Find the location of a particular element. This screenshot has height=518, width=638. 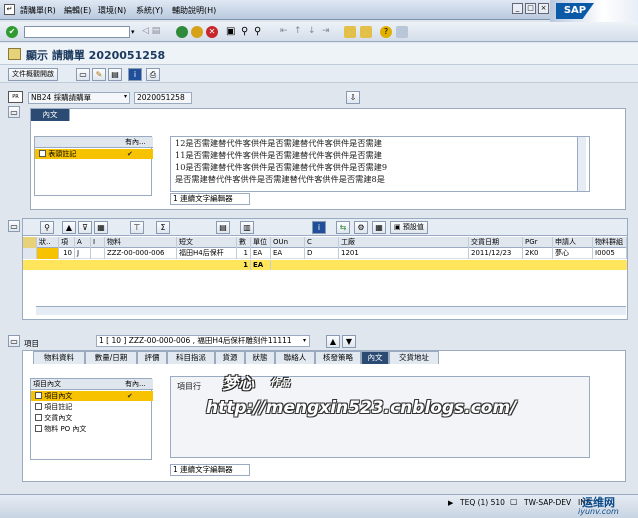

transfer-icon: ⇆ is located at coordinates (343, 227).